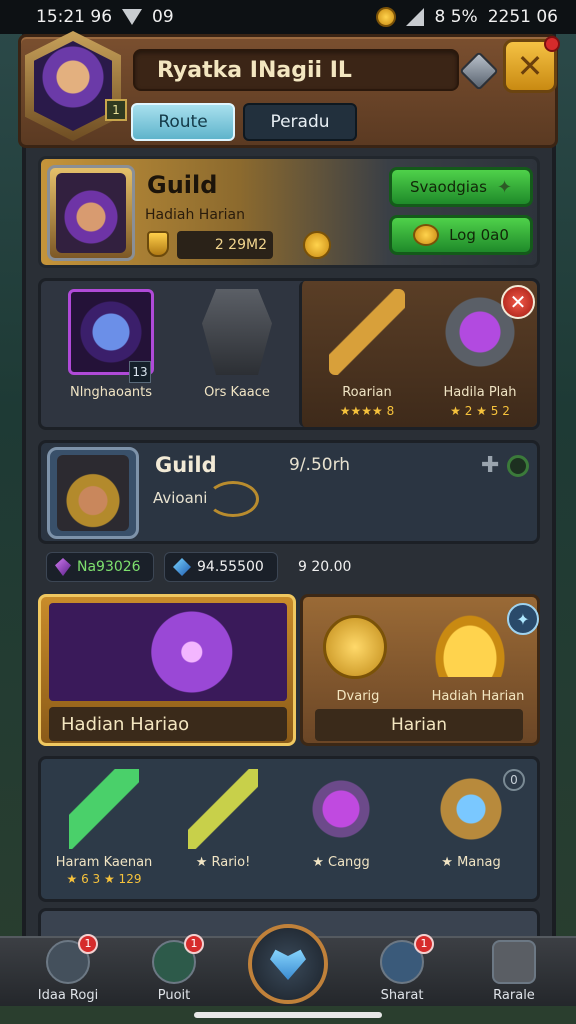 The height and width of the screenshot is (1024, 576). Describe the element at coordinates (104, 809) in the screenshot. I see `crystal-sword-icon` at that location.